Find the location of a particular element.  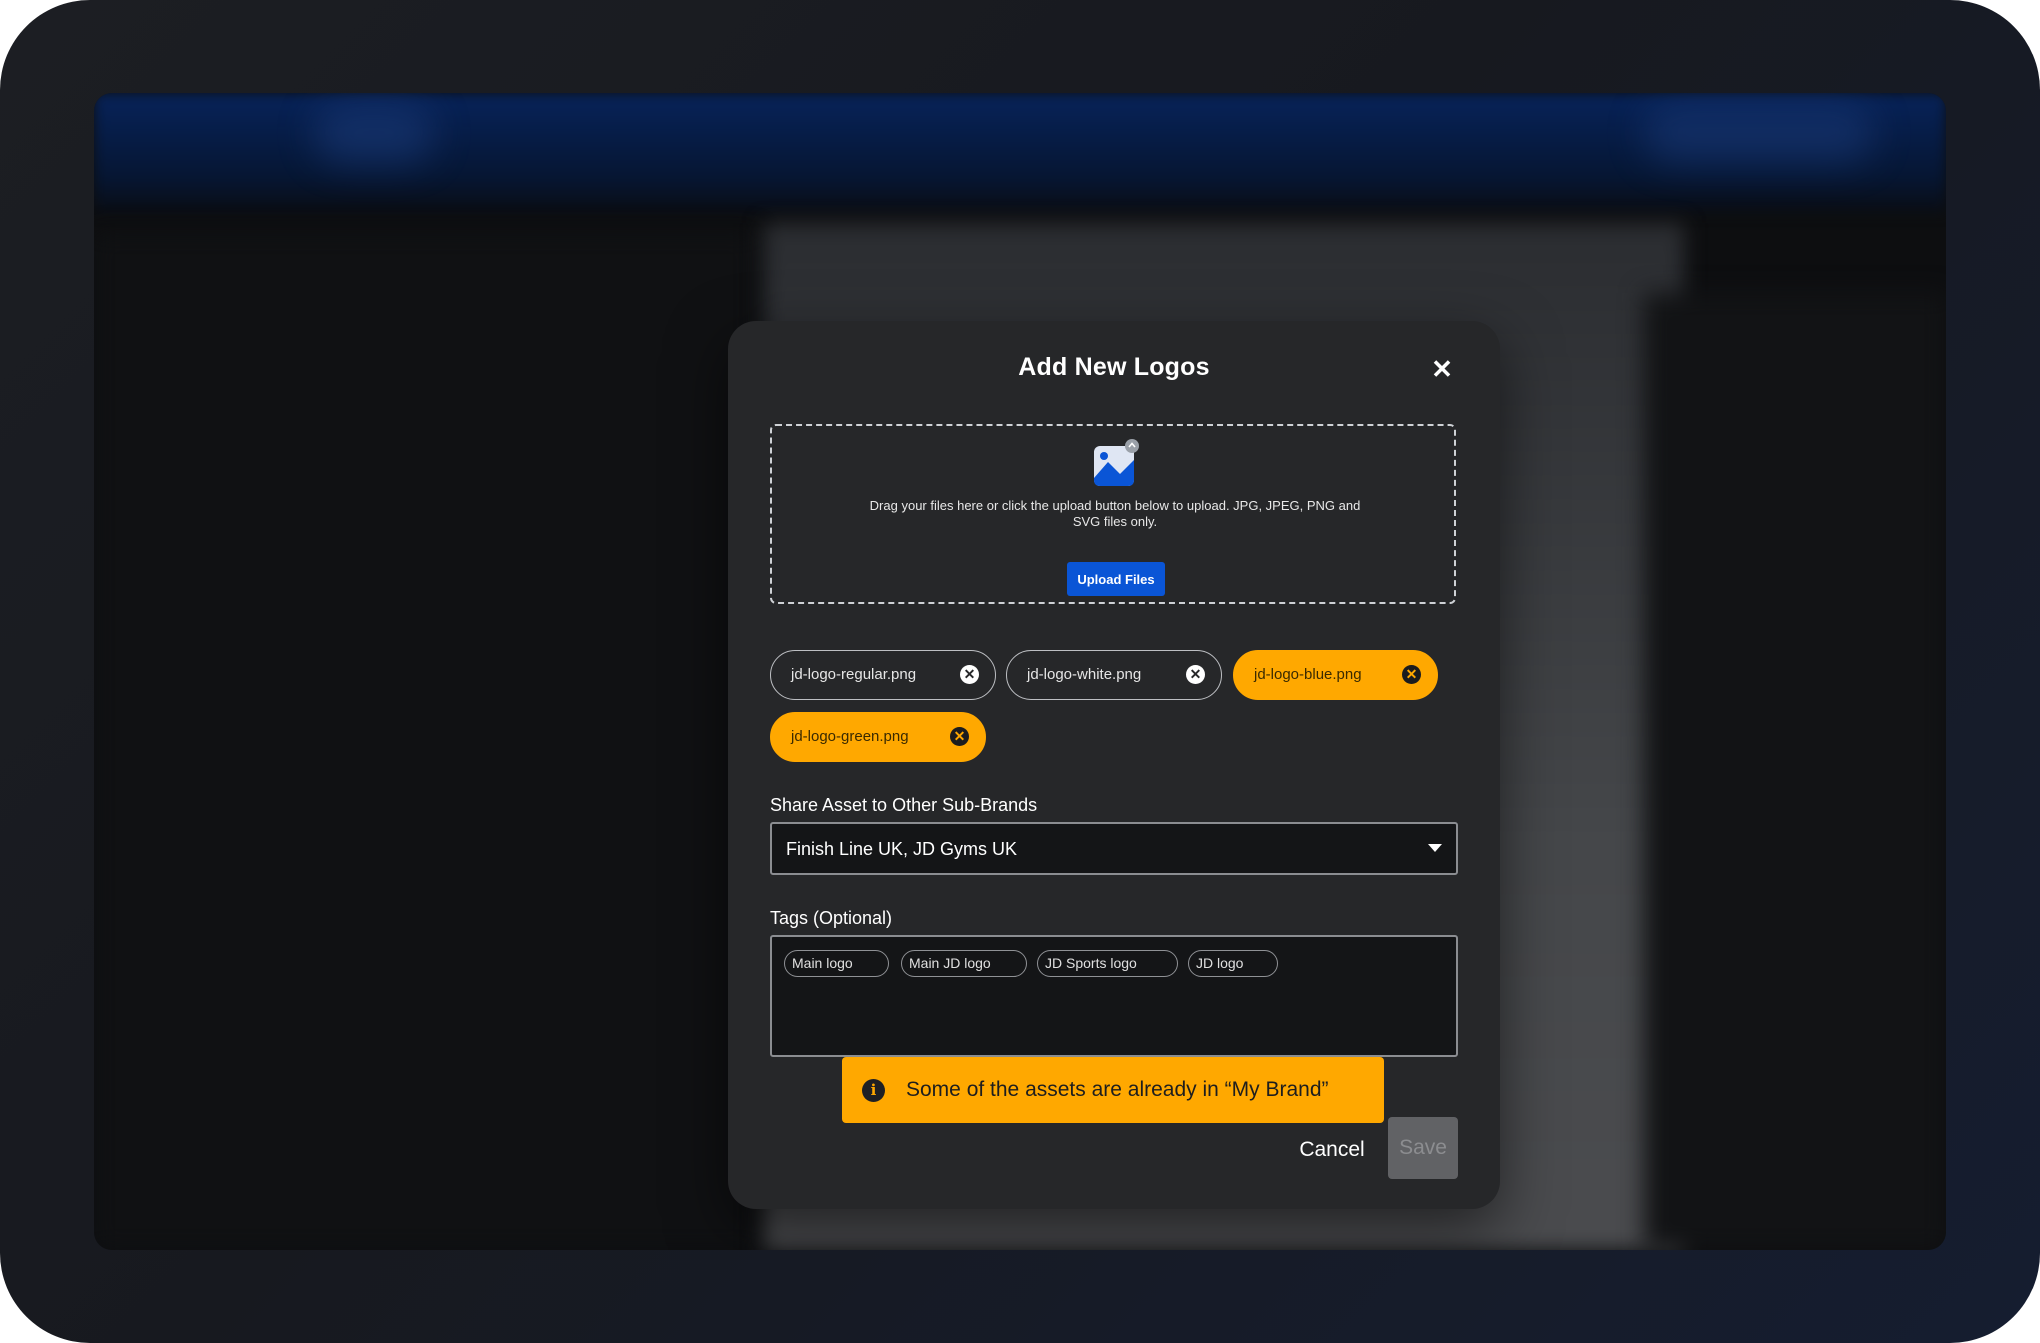

caret-down-icon is located at coordinates (1435, 848).